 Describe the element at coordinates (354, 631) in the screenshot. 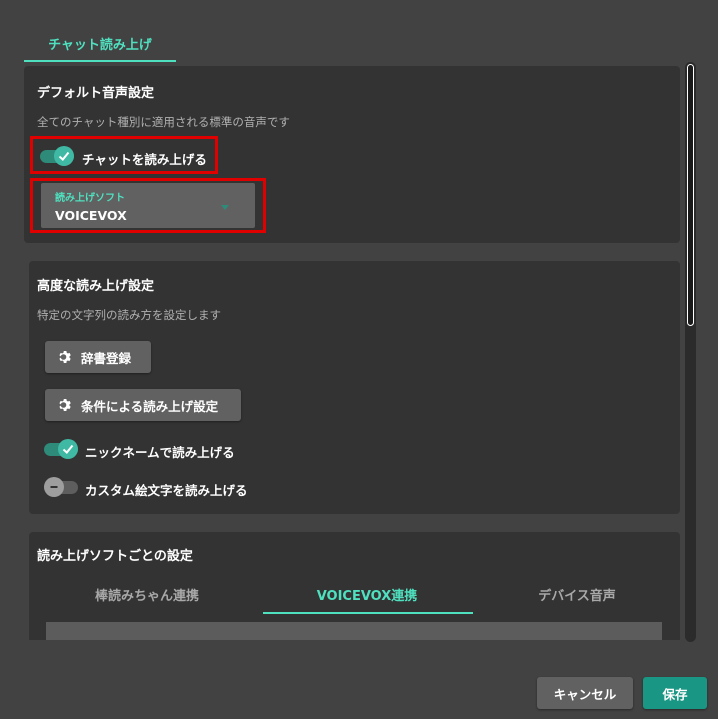

I see `voicevox-settings-panel` at that location.